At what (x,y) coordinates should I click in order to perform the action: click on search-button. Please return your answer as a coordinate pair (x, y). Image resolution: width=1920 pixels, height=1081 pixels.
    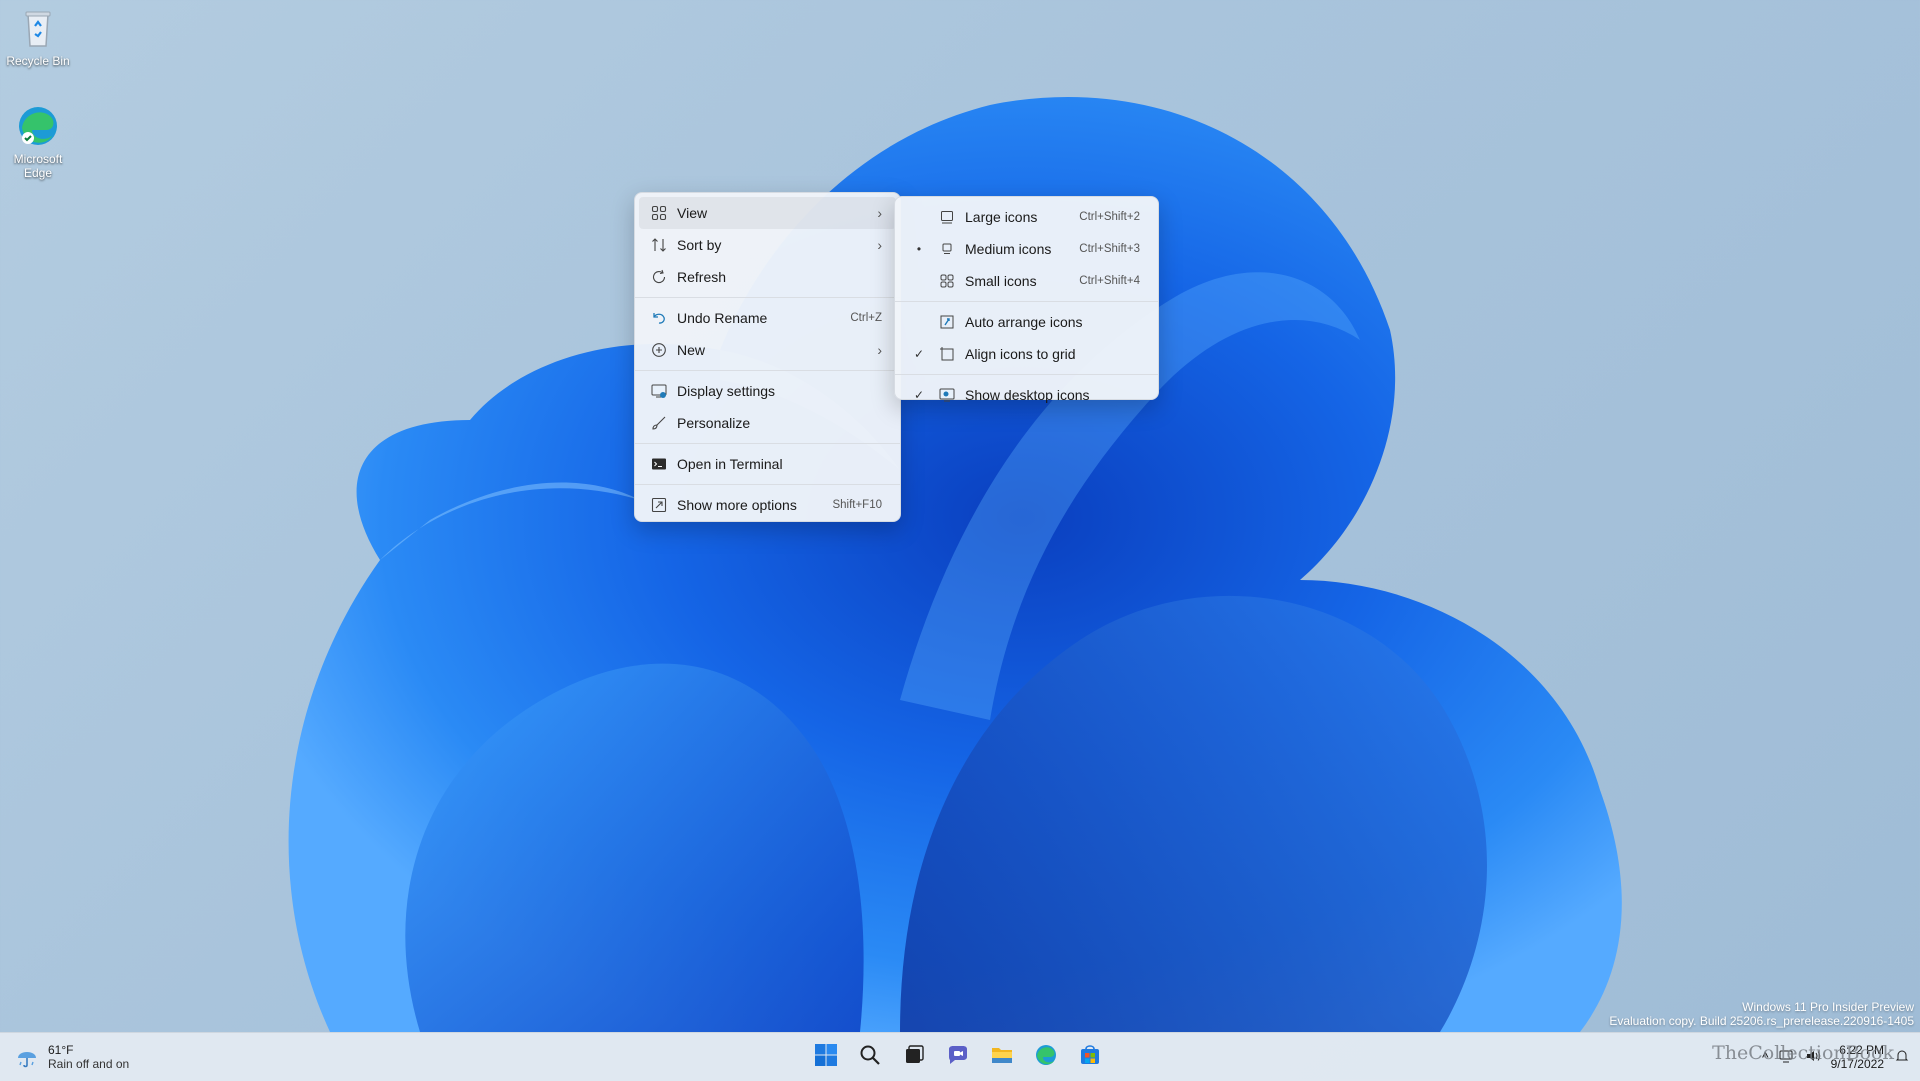
    Looking at the image, I should click on (870, 1057).